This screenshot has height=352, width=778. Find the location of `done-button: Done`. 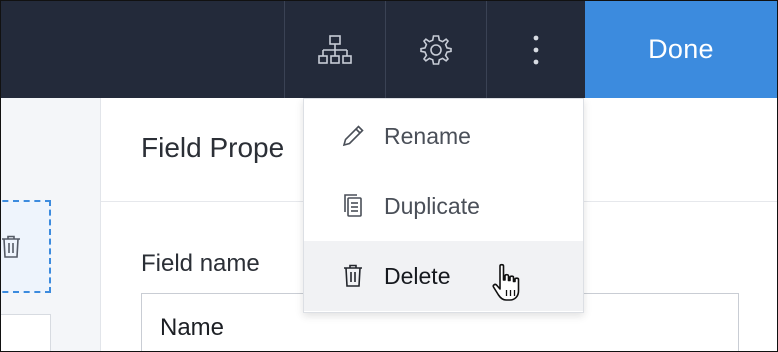

done-button: Done is located at coordinates (681, 49).